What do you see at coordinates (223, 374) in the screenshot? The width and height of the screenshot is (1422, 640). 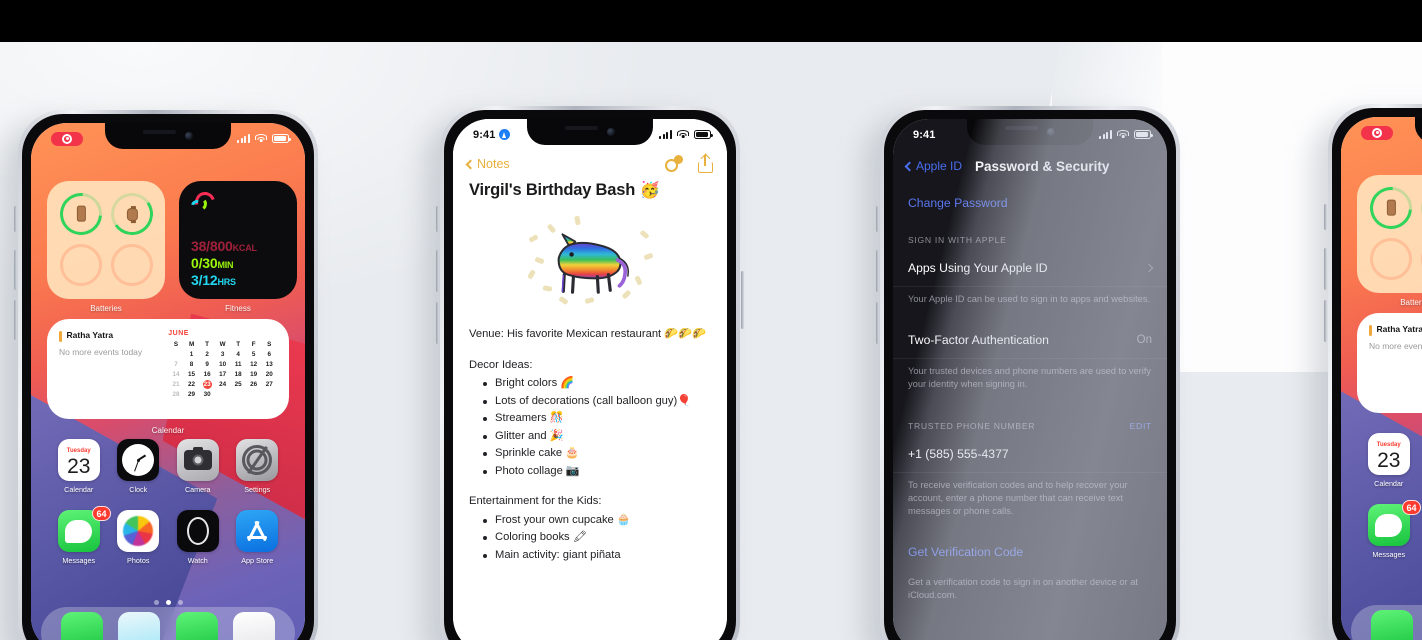 I see `calendar-day: 17` at bounding box center [223, 374].